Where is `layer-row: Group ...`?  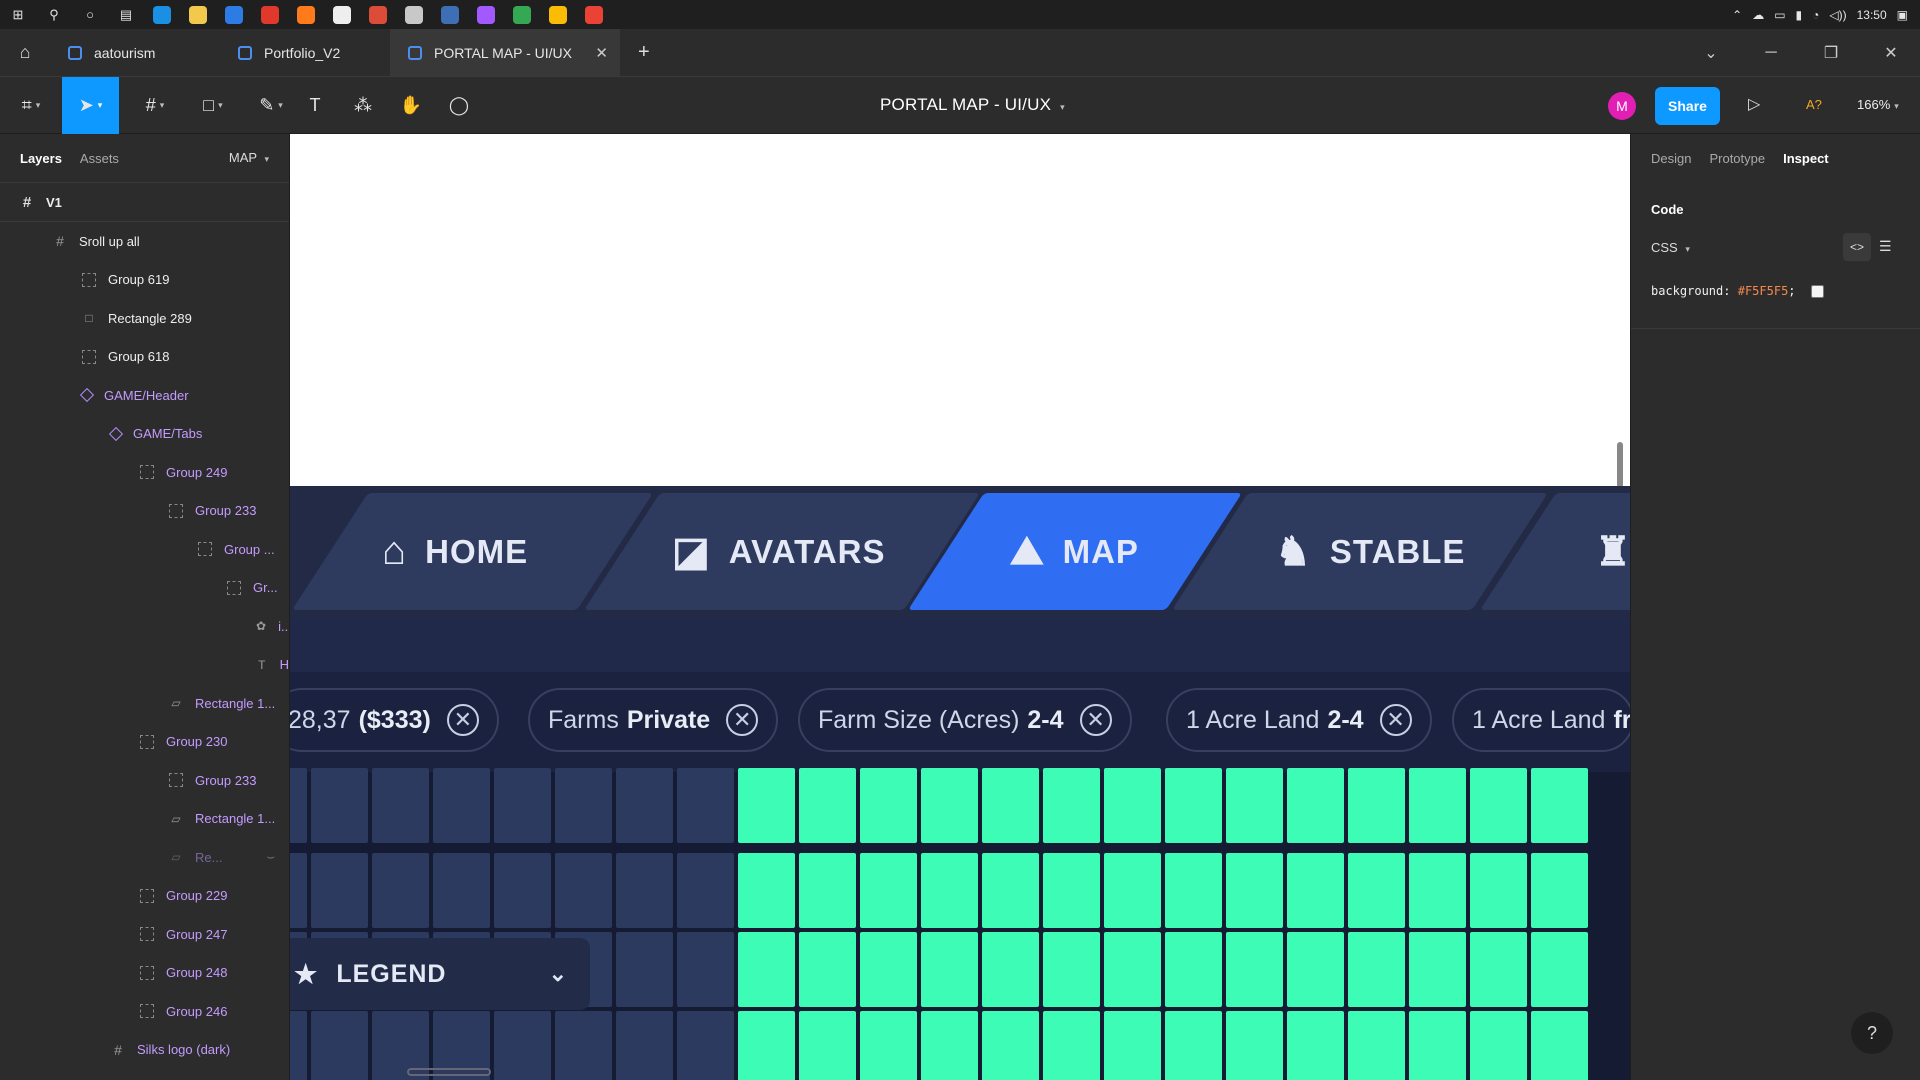
layer-row: Group ... is located at coordinates (144, 549).